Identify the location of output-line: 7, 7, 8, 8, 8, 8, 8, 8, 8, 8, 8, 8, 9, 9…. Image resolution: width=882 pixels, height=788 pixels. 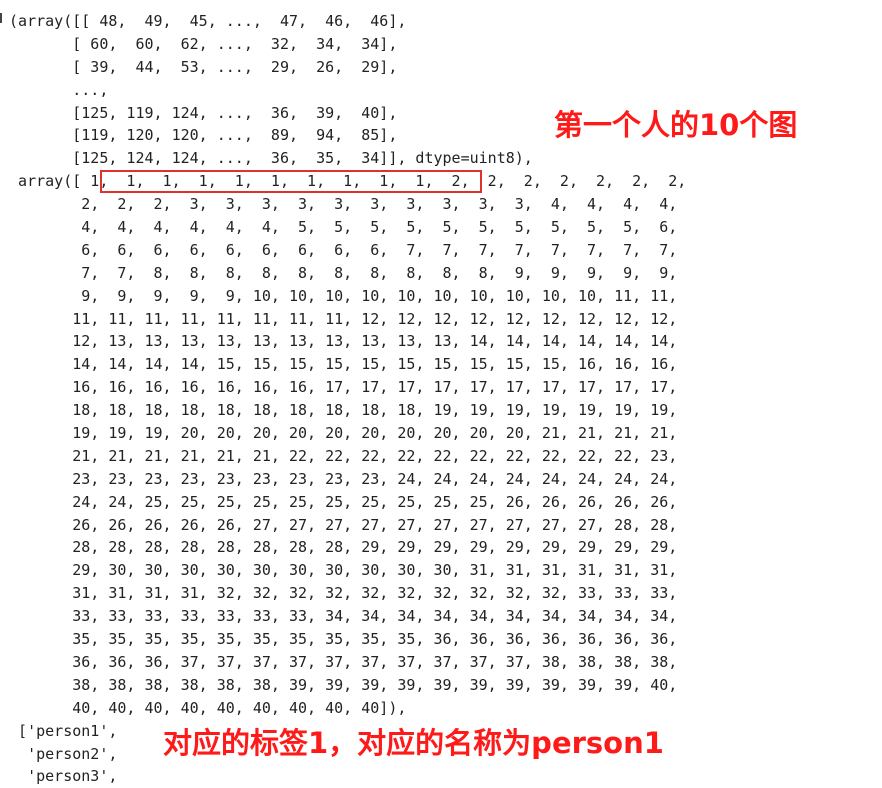
(339, 272).